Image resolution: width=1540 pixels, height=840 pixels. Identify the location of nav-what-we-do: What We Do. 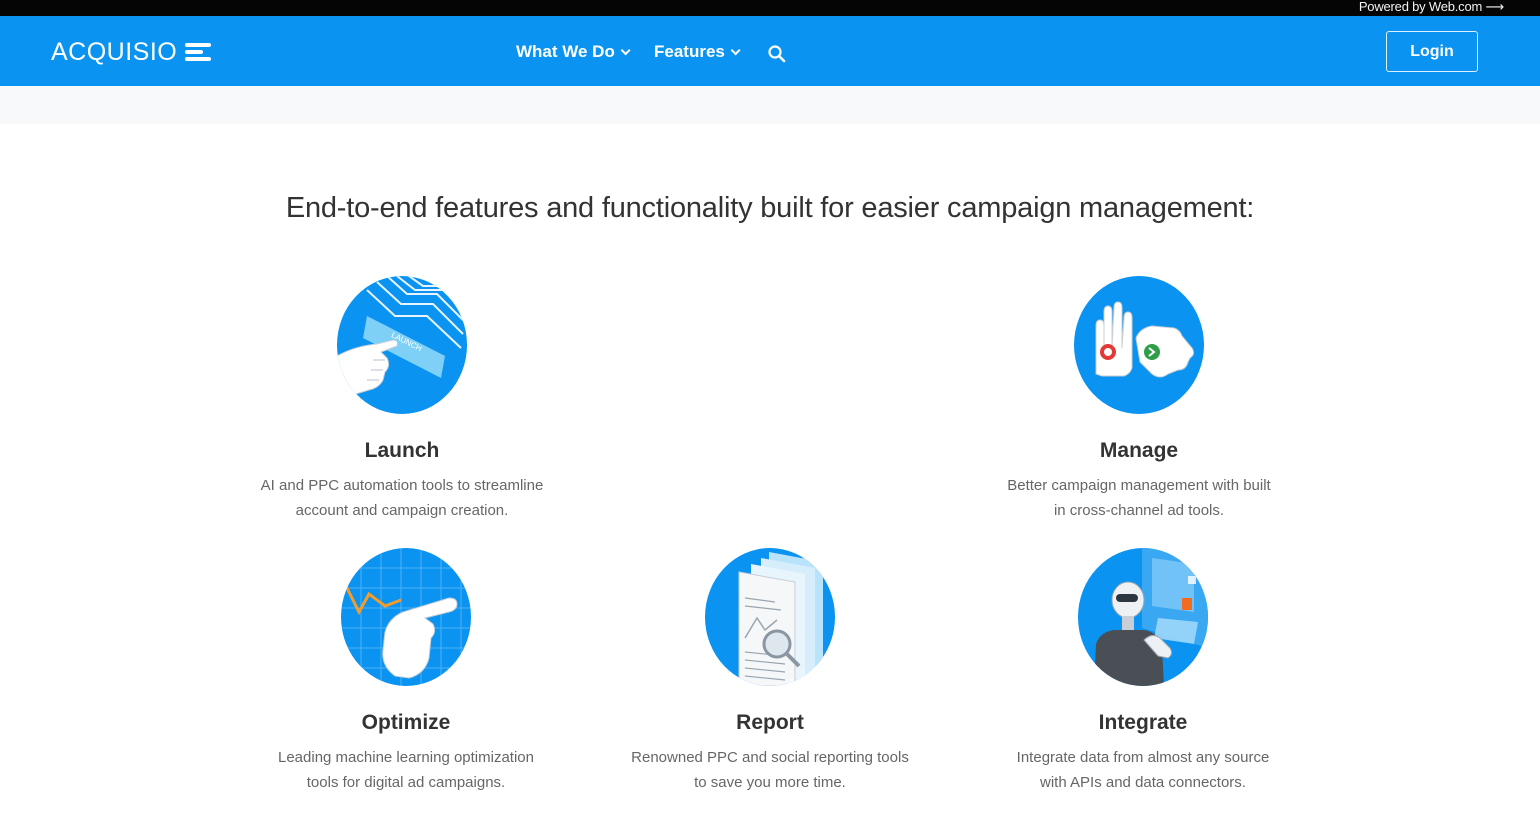
(573, 52).